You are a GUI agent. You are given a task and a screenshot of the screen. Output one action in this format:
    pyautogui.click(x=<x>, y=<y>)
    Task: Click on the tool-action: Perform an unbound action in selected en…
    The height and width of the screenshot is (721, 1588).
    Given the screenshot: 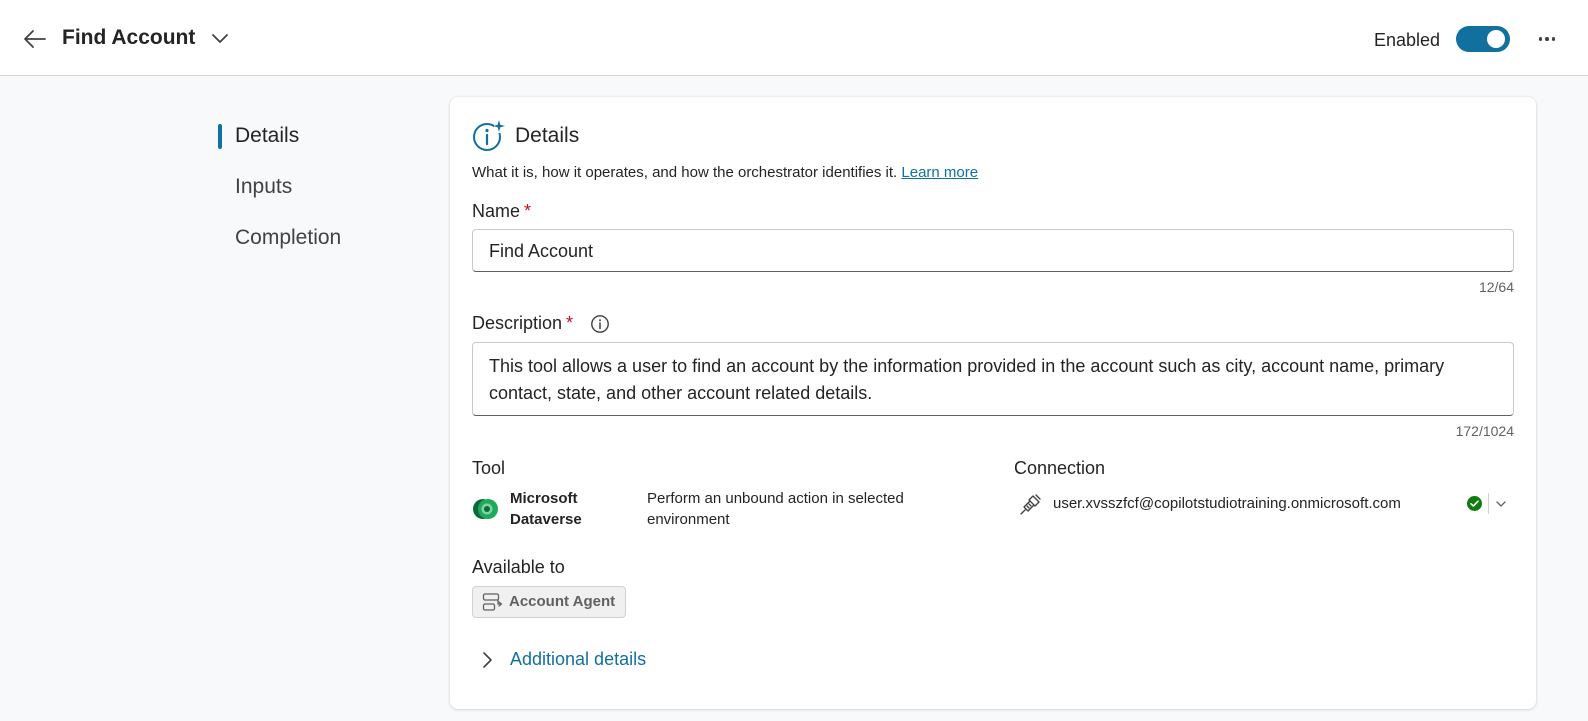 What is the action you would take?
    pyautogui.click(x=775, y=509)
    